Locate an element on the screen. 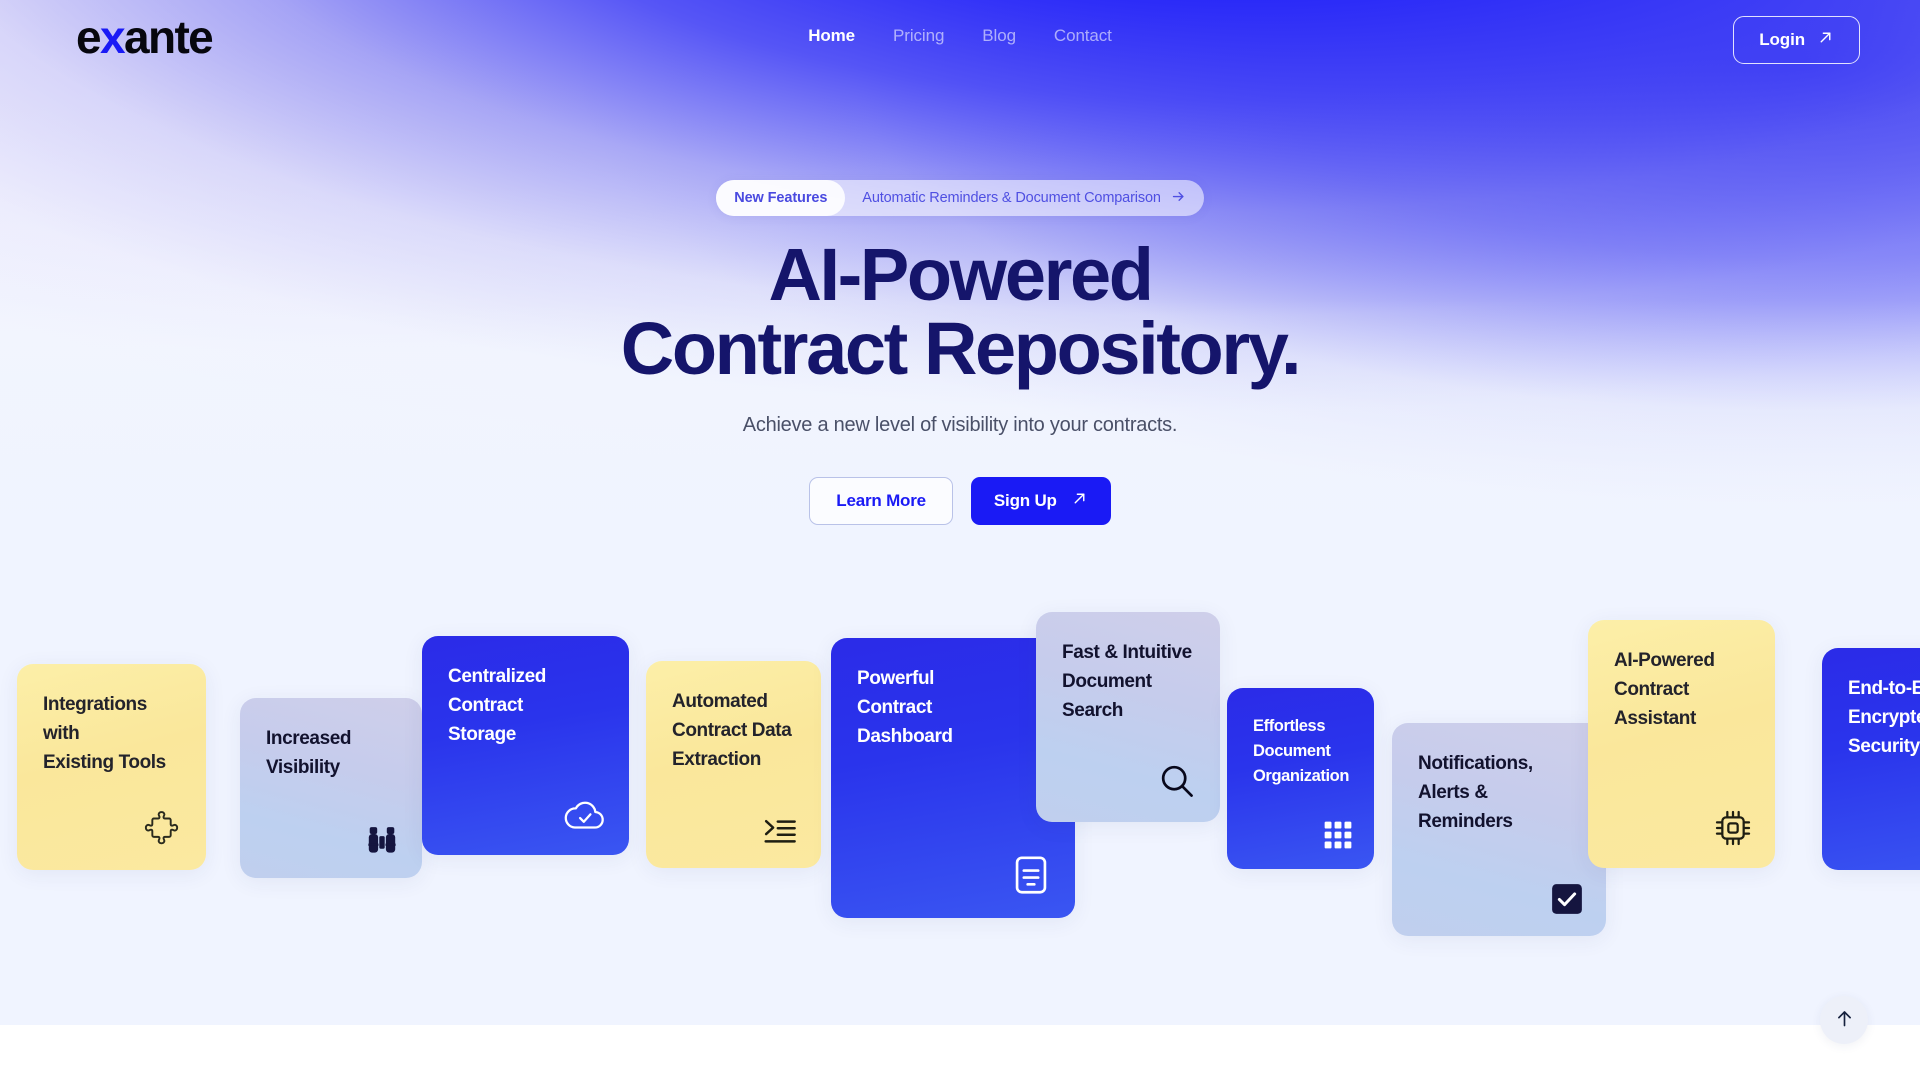  sign-up-button-label: Sign Up is located at coordinates (1025, 500).